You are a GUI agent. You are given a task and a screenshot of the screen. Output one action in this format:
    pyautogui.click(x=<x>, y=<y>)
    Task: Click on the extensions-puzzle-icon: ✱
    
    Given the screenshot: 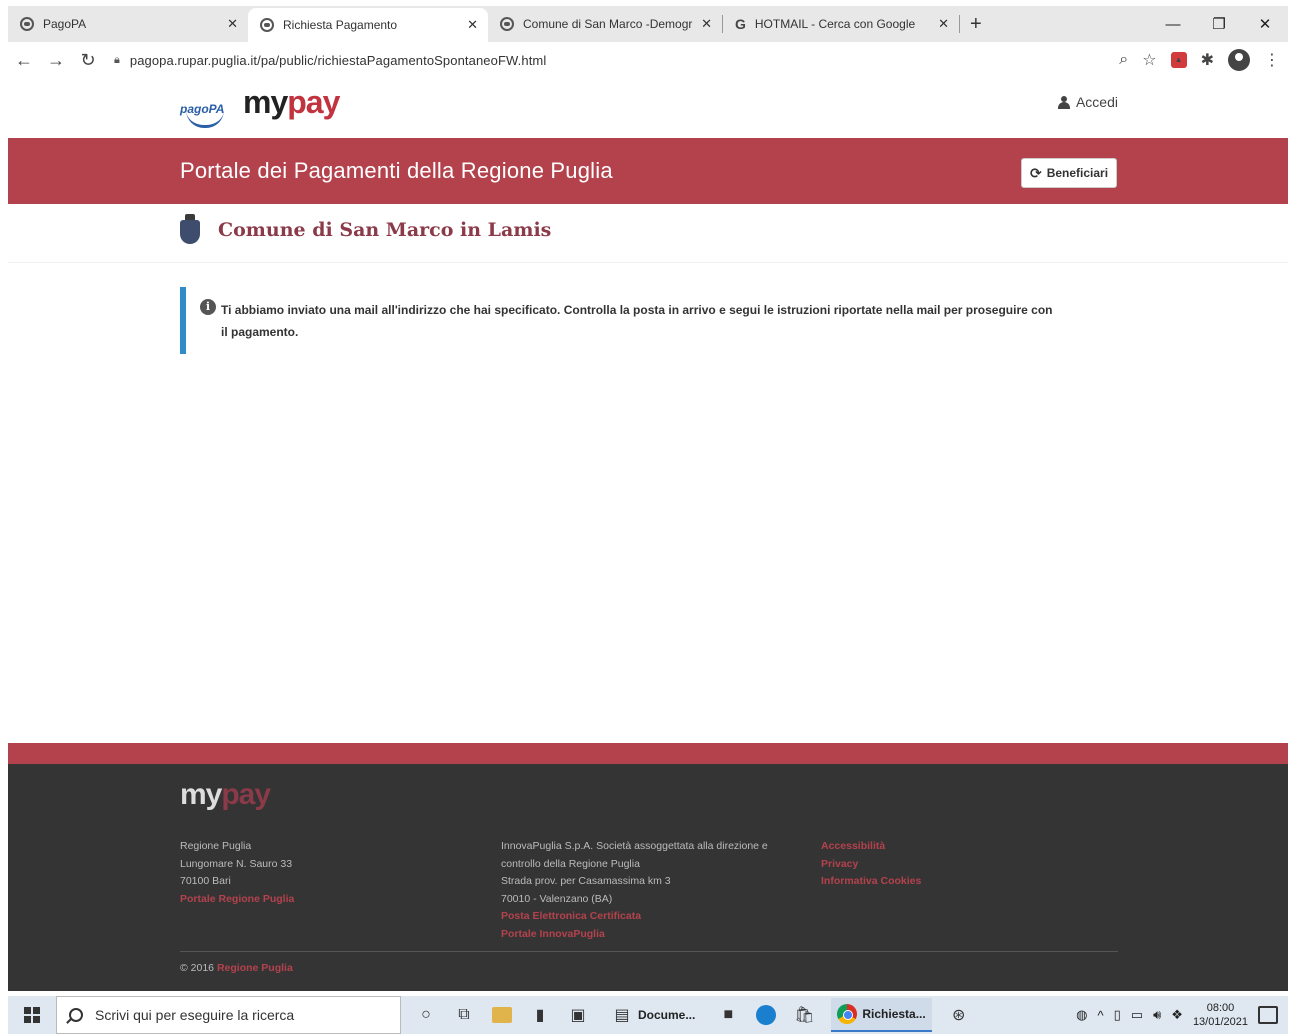 What is the action you would take?
    pyautogui.click(x=1207, y=60)
    